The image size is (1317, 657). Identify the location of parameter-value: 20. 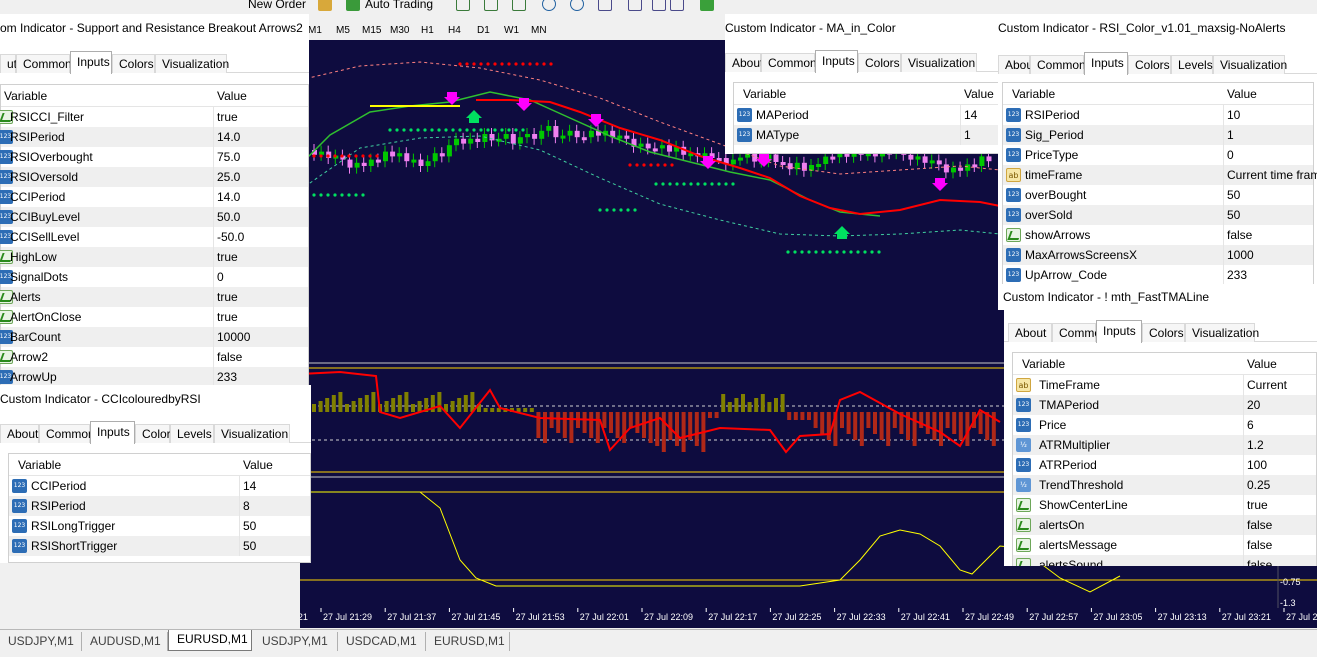
(1253, 405).